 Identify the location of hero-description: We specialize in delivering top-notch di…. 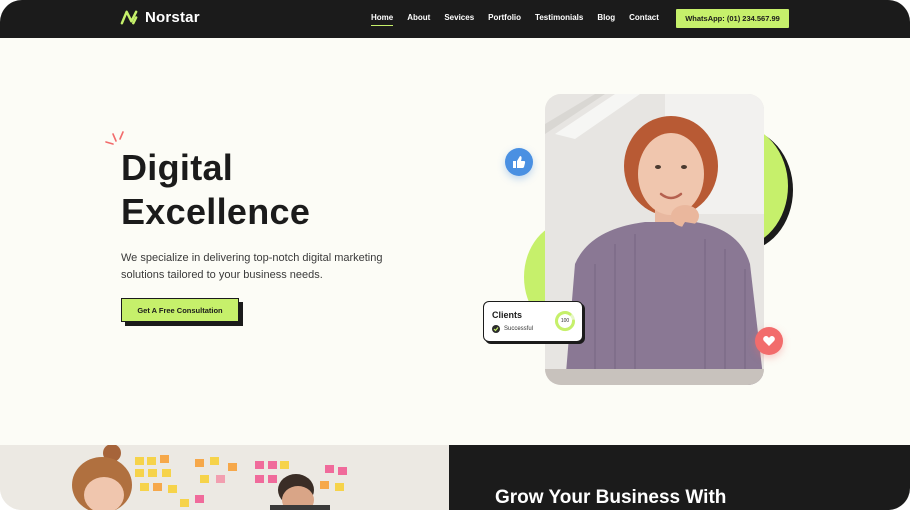
(252, 266).